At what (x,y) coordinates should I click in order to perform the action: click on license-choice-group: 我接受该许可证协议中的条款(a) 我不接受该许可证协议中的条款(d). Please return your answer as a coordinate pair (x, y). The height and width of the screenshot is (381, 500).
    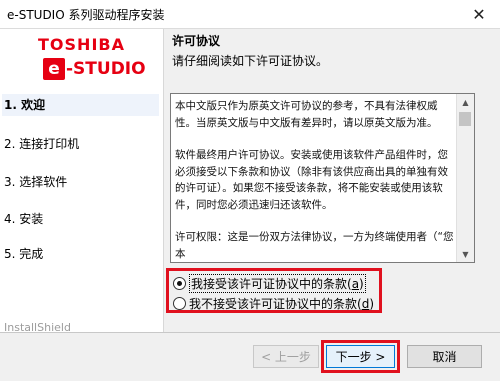
    Looking at the image, I should click on (274, 290).